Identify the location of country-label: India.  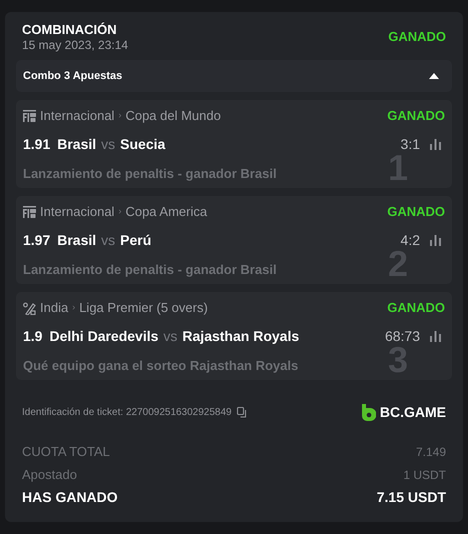
(54, 308).